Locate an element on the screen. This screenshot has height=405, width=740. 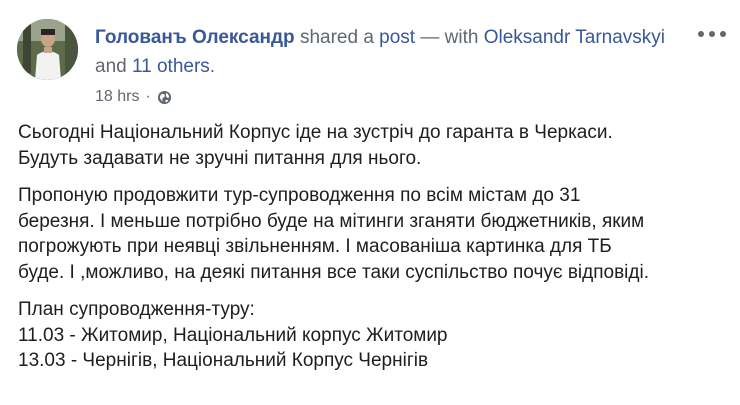
avatar-photo is located at coordinates (47, 49).